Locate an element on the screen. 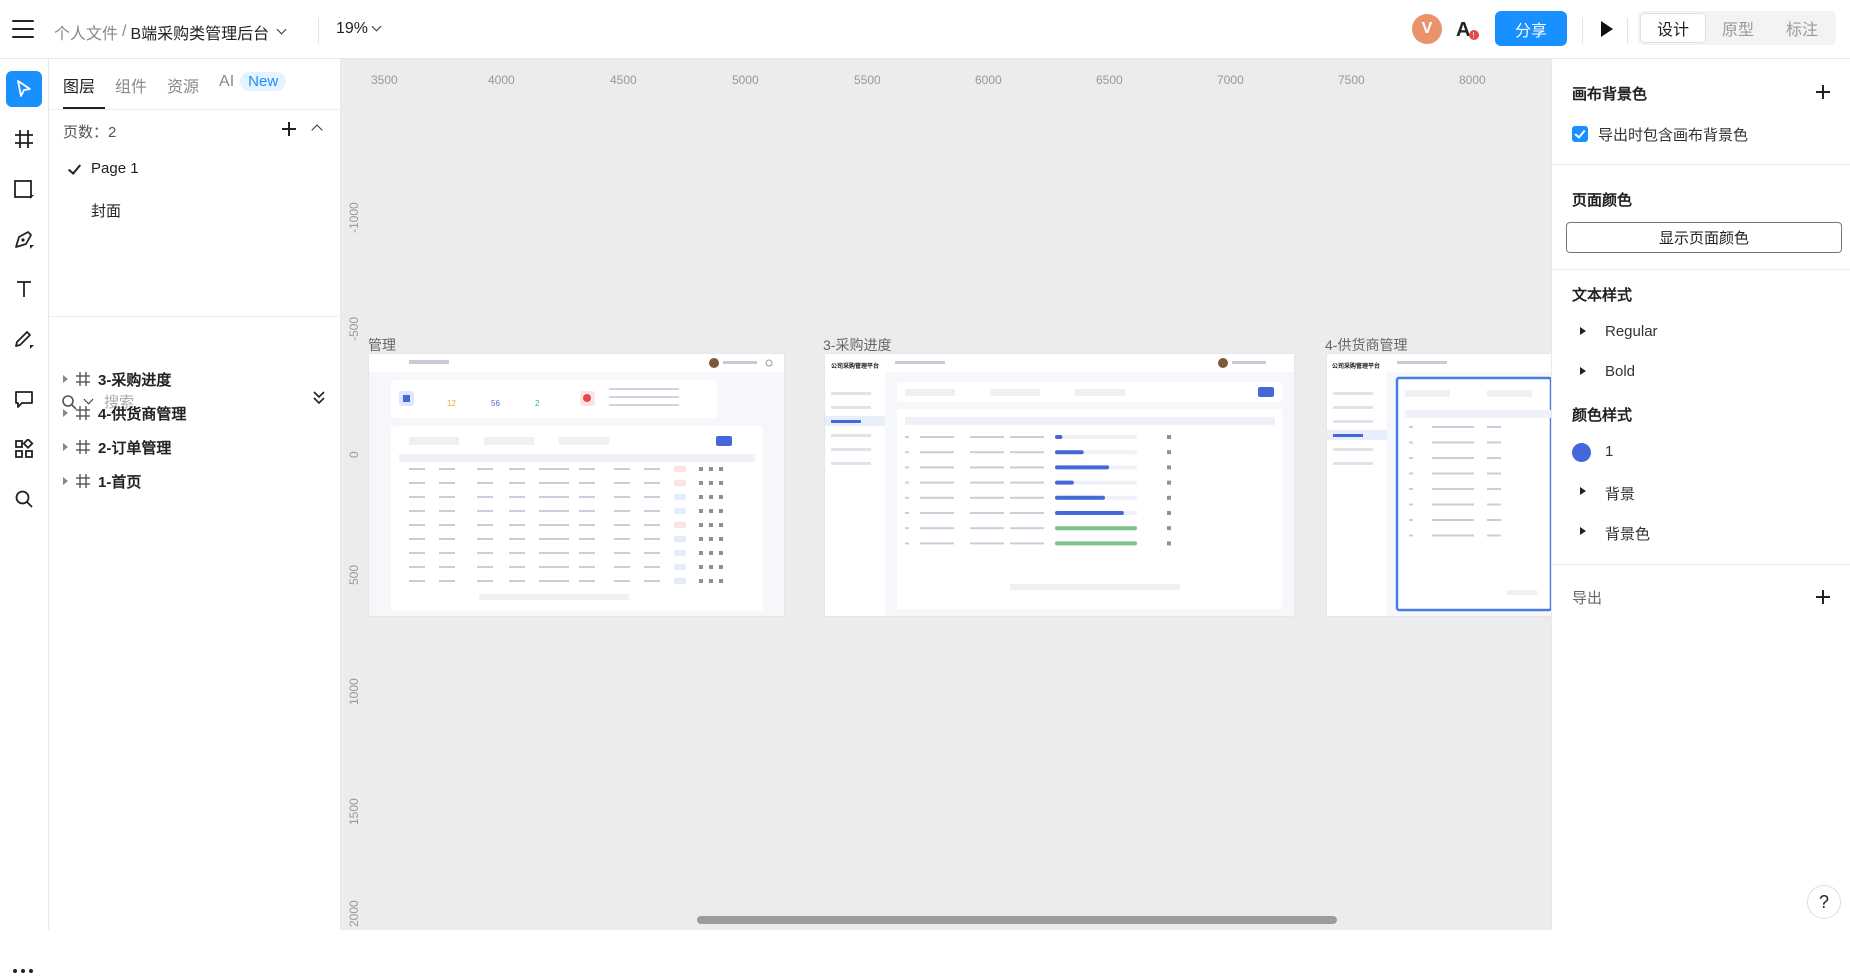 Image resolution: width=1850 pixels, height=979 pixels. more-icon is located at coordinates (23, 970).